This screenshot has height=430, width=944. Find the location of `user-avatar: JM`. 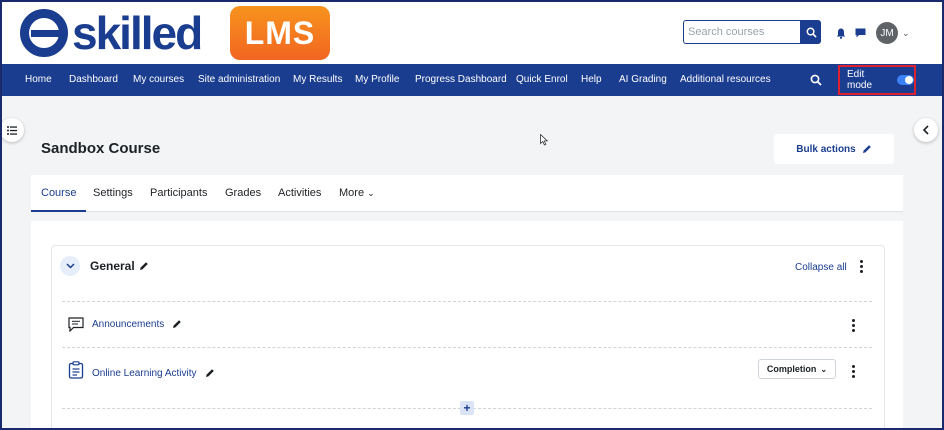

user-avatar: JM is located at coordinates (887, 33).